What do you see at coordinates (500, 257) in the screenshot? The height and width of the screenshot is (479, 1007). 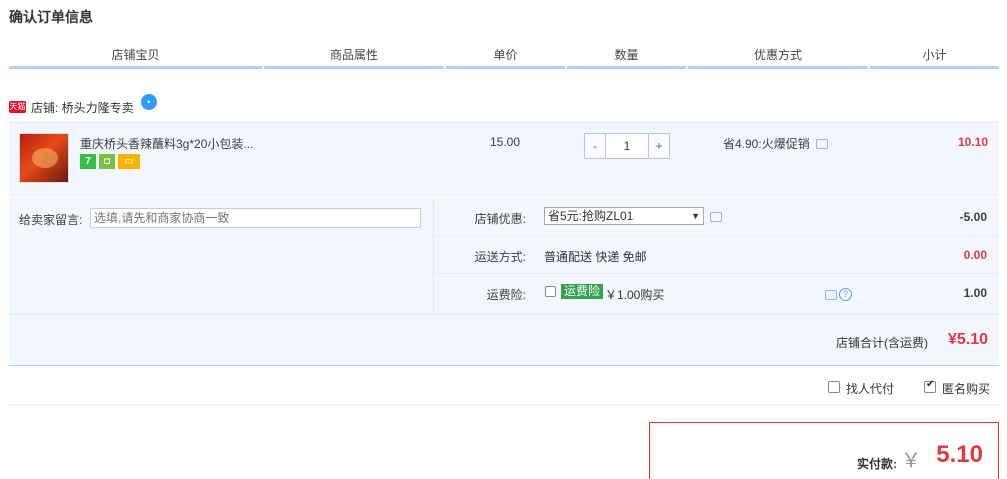 I see `shipping-label: 运送方式:` at bounding box center [500, 257].